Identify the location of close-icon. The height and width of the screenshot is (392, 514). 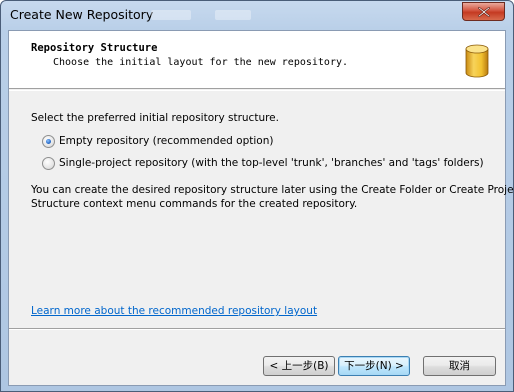
(484, 12).